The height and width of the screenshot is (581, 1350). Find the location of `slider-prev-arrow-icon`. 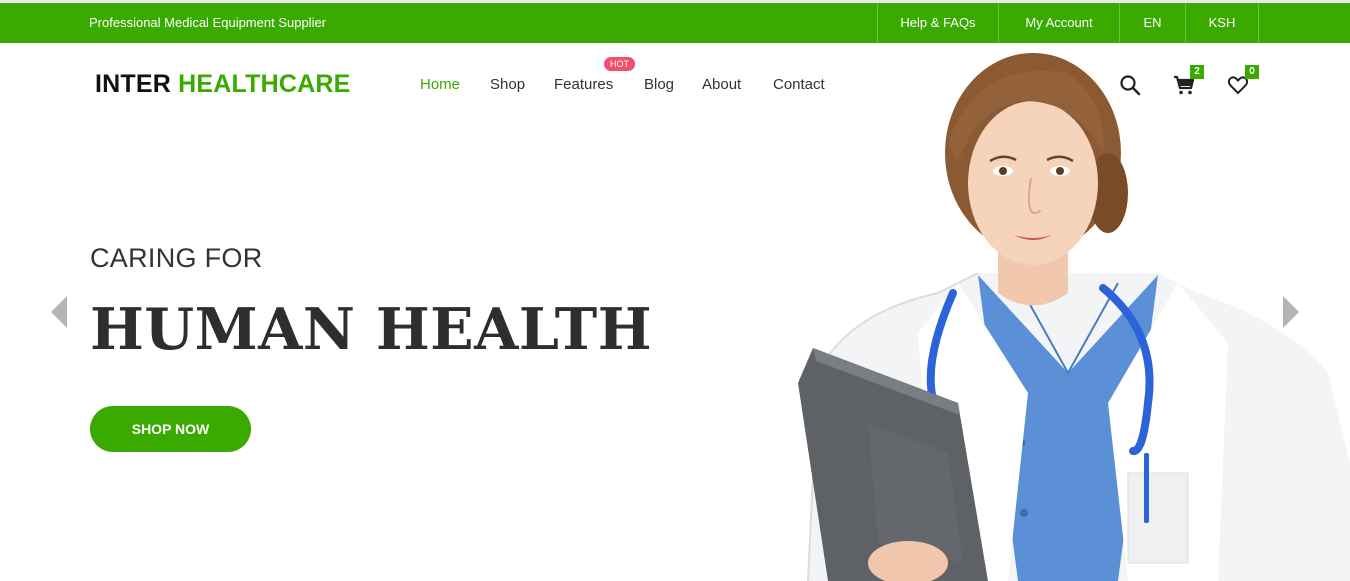

slider-prev-arrow-icon is located at coordinates (59, 312).